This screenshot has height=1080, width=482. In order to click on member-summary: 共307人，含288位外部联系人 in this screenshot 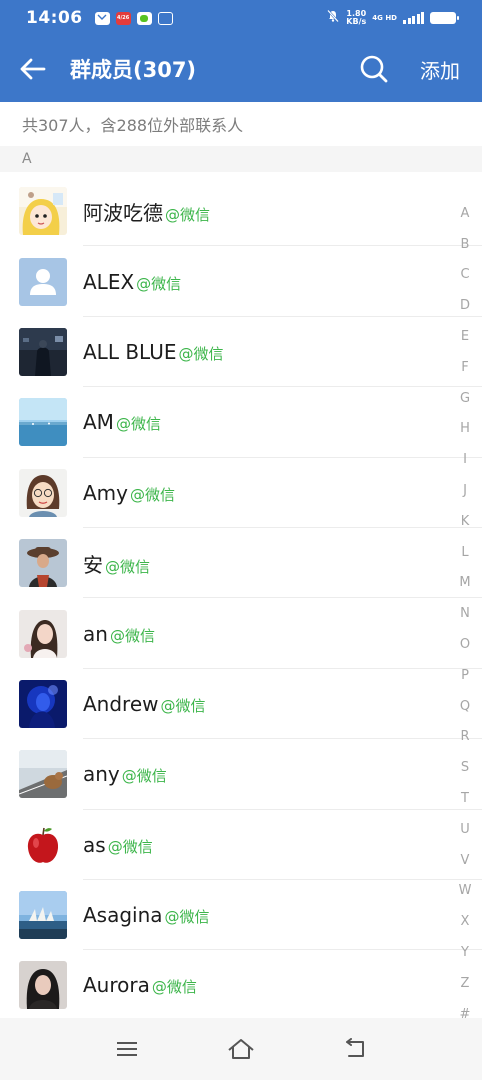, I will do `click(241, 124)`.